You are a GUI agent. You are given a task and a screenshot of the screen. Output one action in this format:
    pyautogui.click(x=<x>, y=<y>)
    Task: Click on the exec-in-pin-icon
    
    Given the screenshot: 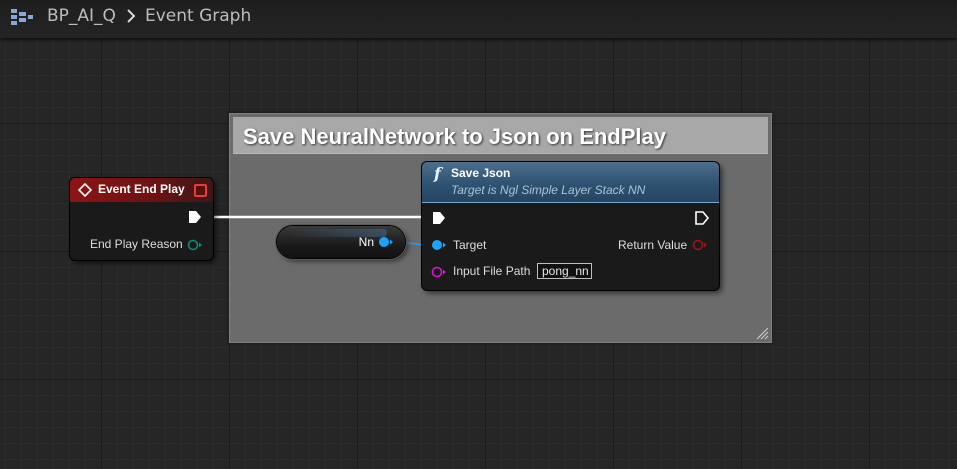 What is the action you would take?
    pyautogui.click(x=439, y=218)
    